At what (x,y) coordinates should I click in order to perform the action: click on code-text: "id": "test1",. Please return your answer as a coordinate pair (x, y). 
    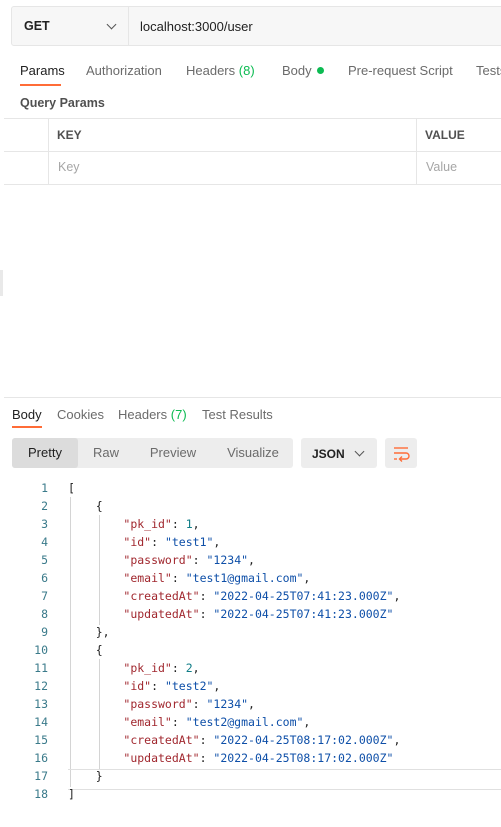
    Looking at the image, I should click on (172, 542).